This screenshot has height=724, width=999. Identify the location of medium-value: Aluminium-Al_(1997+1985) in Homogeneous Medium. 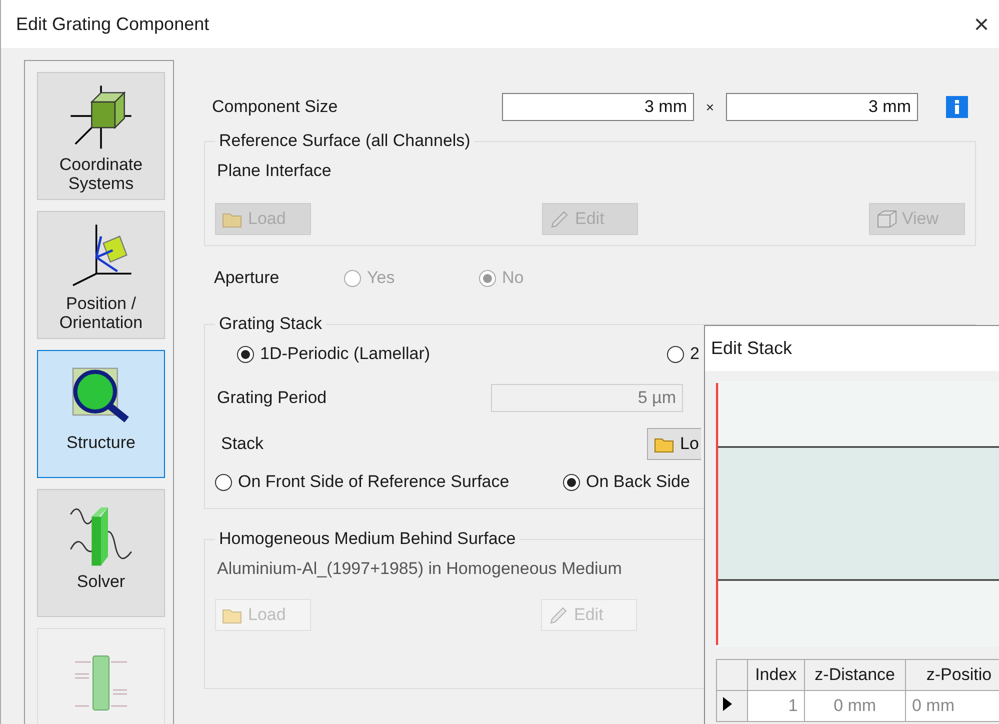
(420, 569).